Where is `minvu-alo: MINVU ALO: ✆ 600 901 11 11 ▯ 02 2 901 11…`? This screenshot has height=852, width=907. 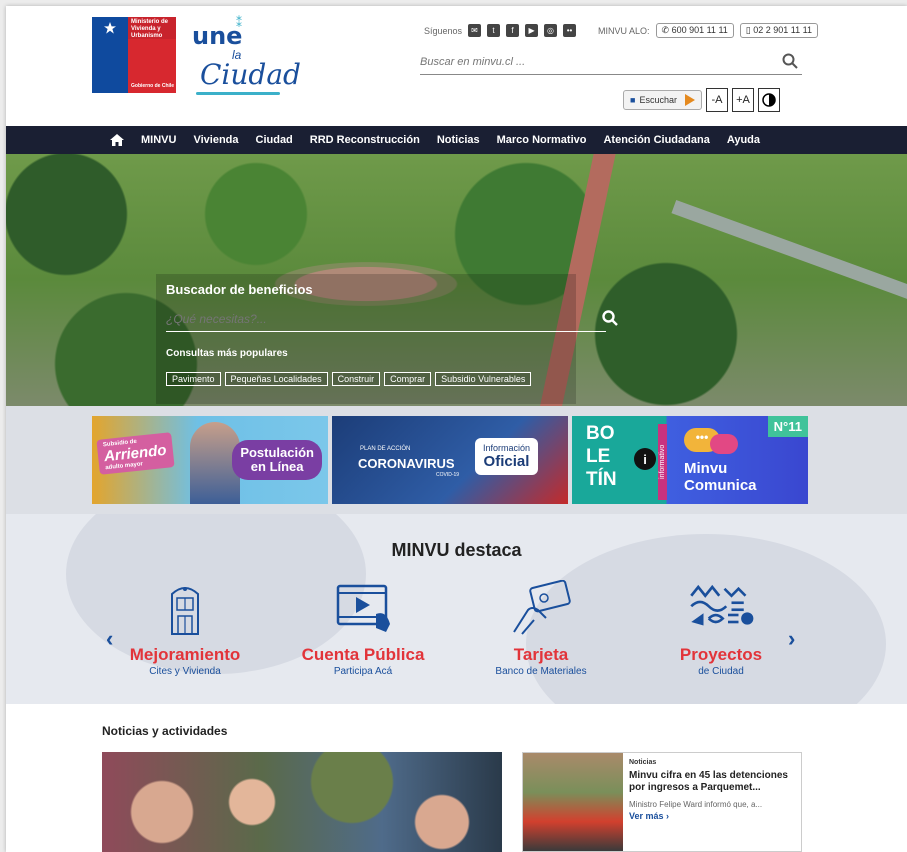 minvu-alo: MINVU ALO: ✆ 600 901 11 11 ▯ 02 2 901 11… is located at coordinates (708, 30).